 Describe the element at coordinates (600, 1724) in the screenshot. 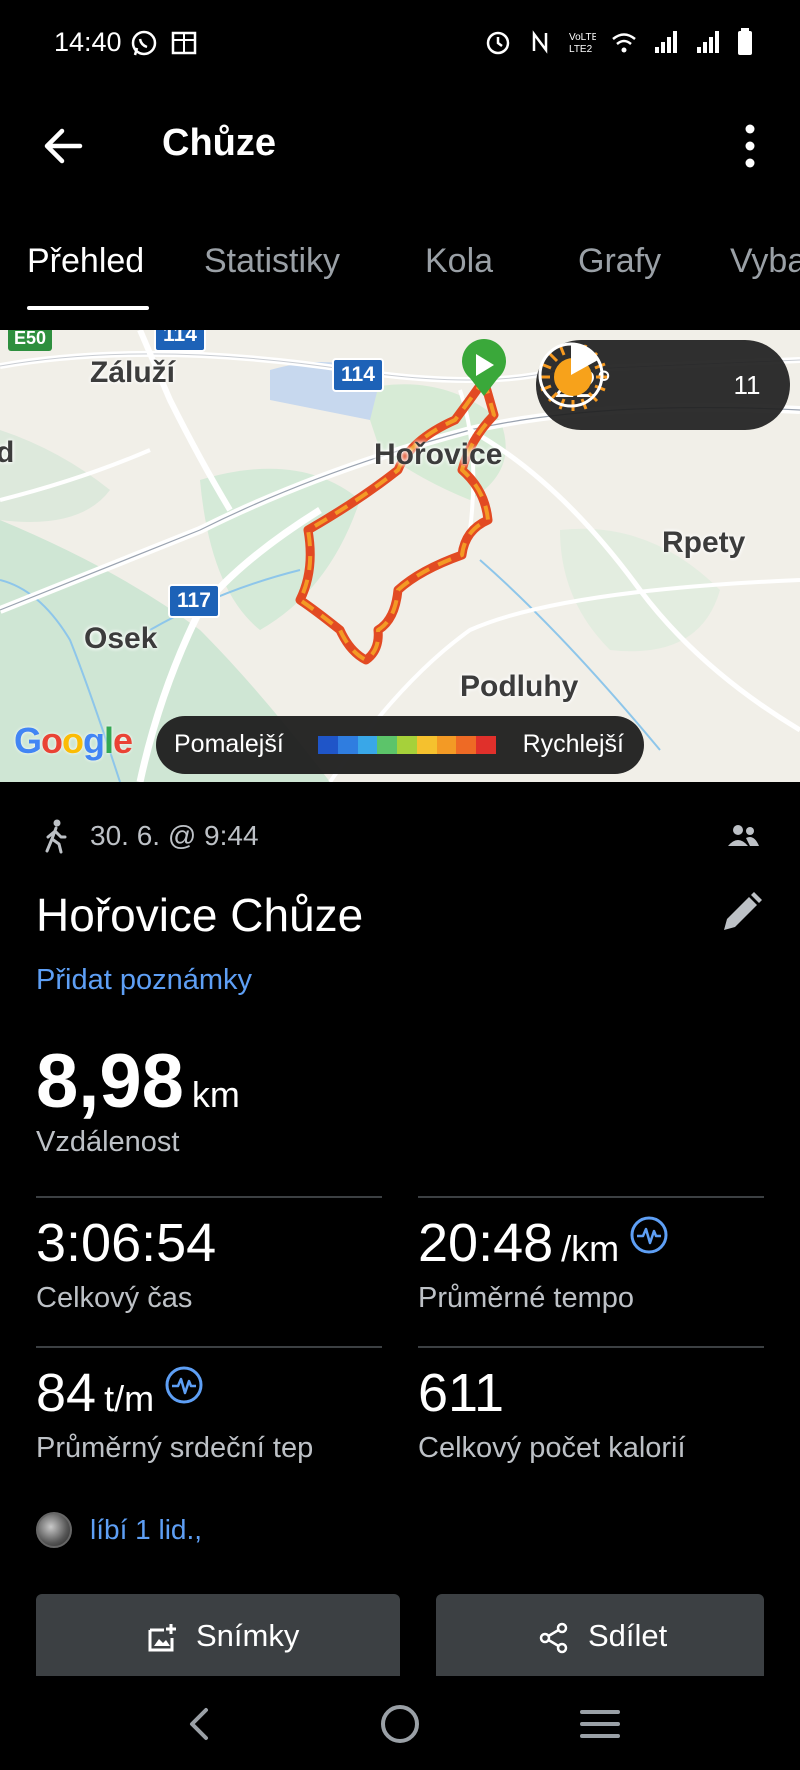

I see `nav-menu-icon` at that location.